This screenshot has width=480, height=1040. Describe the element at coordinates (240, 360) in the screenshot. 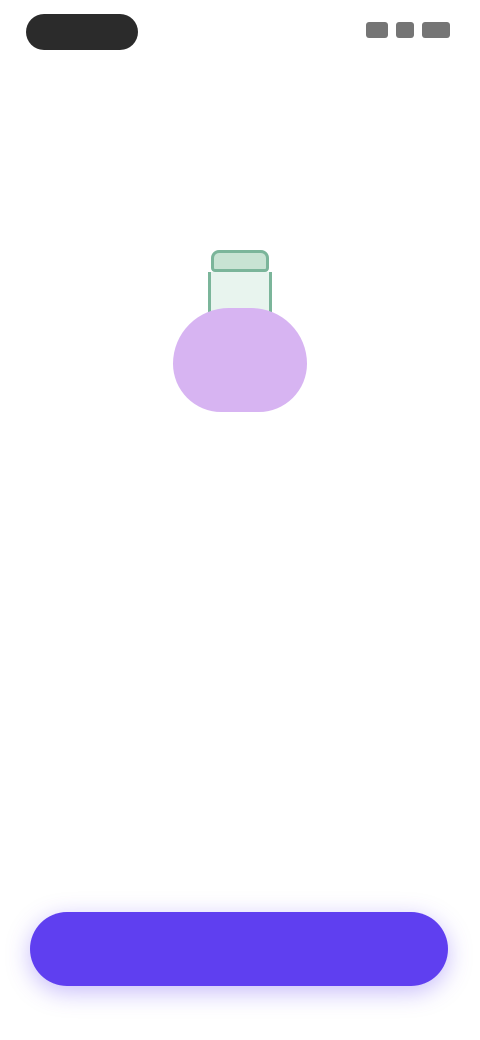

I see `jar-icon` at that location.